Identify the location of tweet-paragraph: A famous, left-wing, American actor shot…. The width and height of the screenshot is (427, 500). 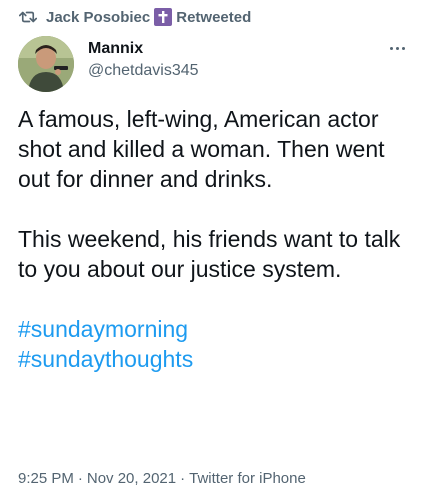
(201, 149).